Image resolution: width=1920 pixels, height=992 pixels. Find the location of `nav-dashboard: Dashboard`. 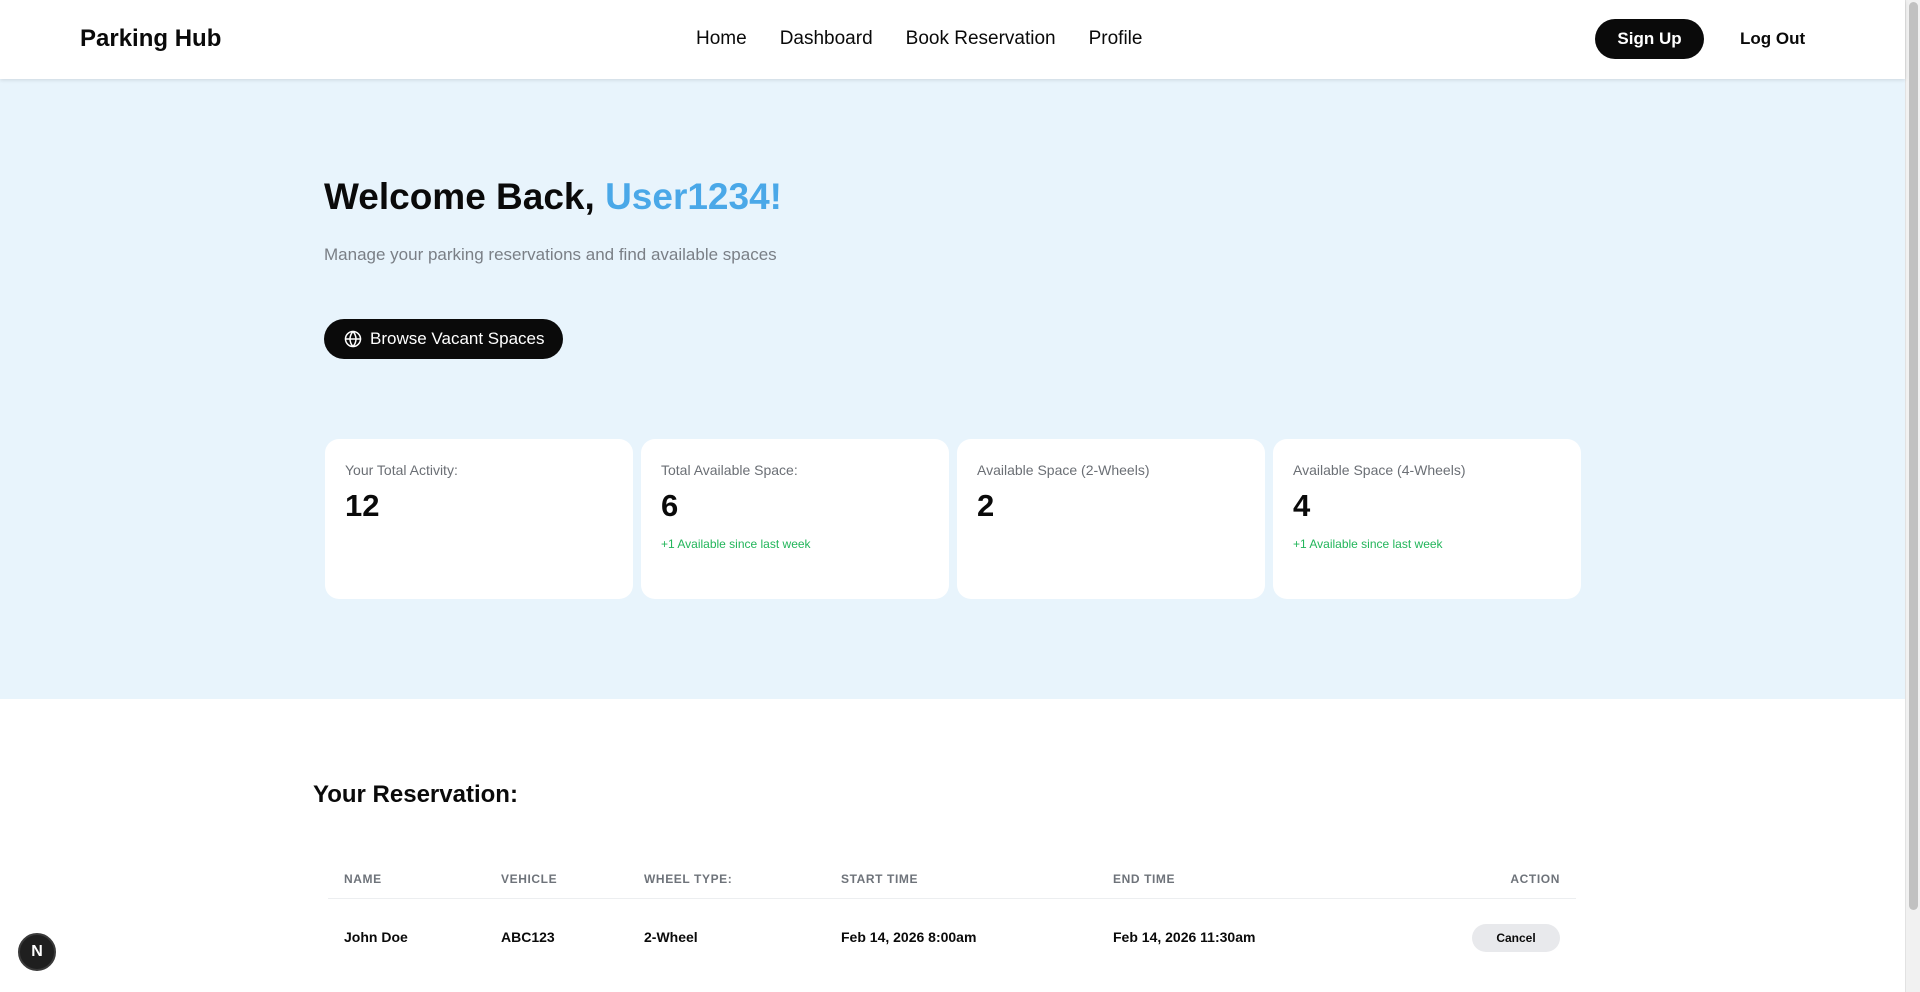

nav-dashboard: Dashboard is located at coordinates (826, 39).